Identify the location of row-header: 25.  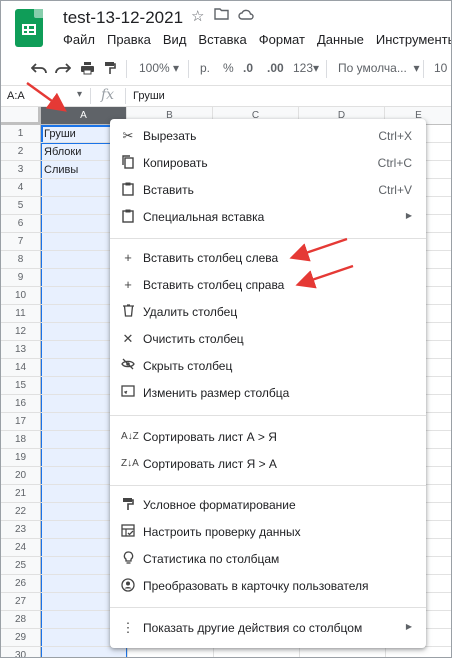
(21, 566).